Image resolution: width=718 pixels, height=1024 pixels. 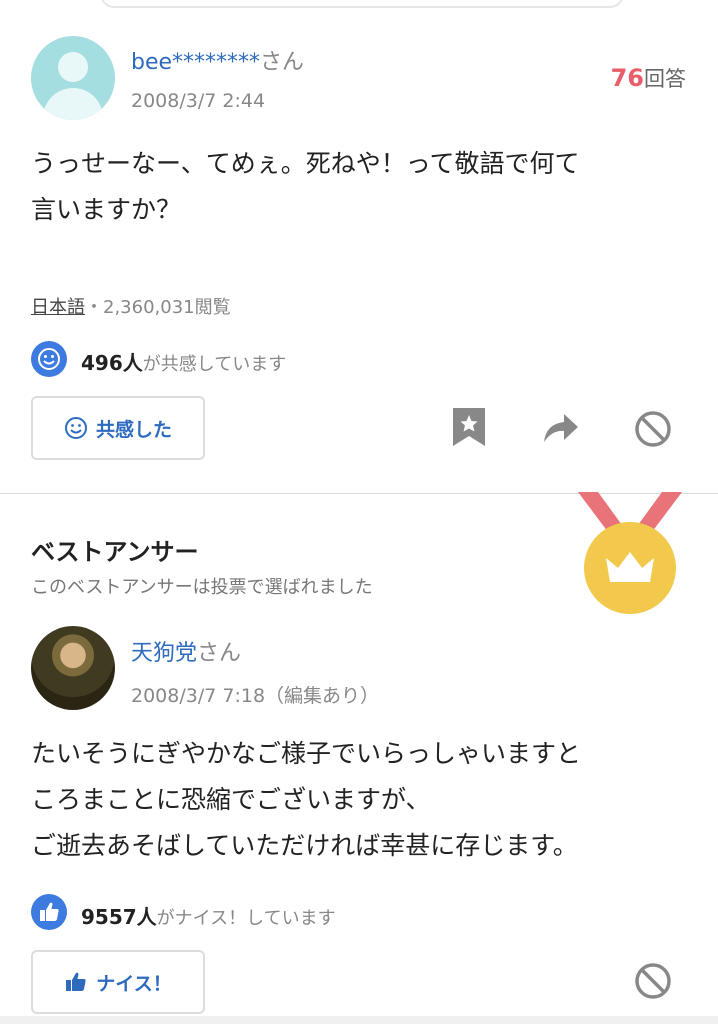 What do you see at coordinates (469, 429) in the screenshot?
I see `bookmark-icon` at bounding box center [469, 429].